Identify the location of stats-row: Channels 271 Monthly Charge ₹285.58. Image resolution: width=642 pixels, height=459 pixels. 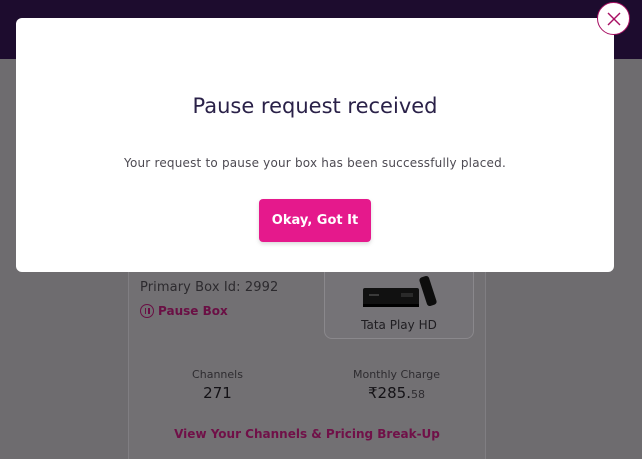
(307, 388).